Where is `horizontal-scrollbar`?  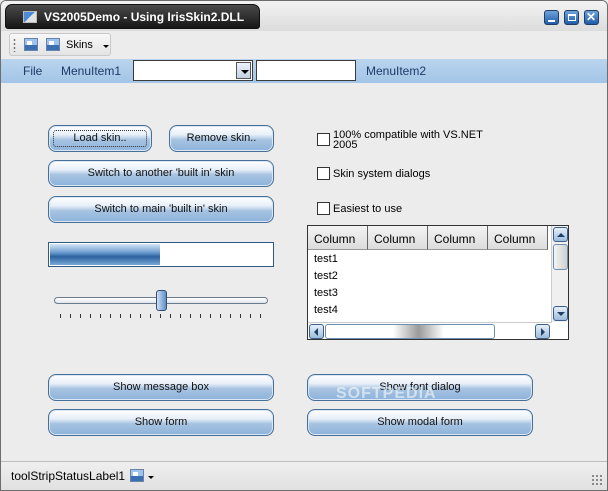 horizontal-scrollbar is located at coordinates (430, 330).